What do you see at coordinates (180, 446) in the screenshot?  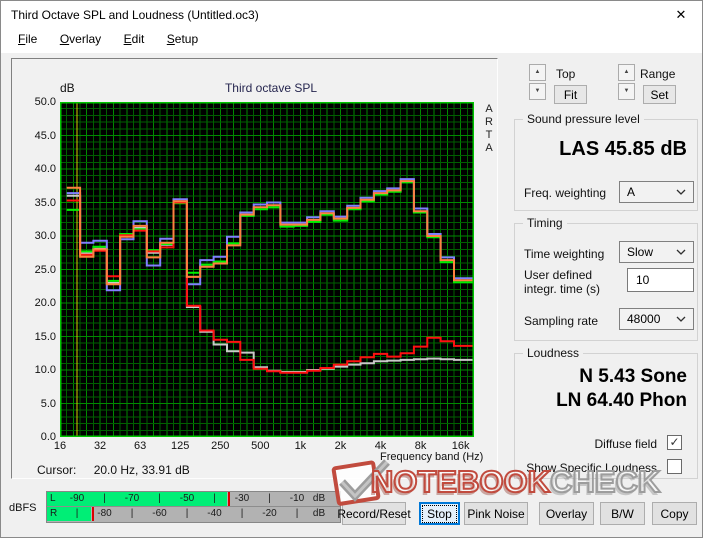 I see `x-tick-label: 125` at bounding box center [180, 446].